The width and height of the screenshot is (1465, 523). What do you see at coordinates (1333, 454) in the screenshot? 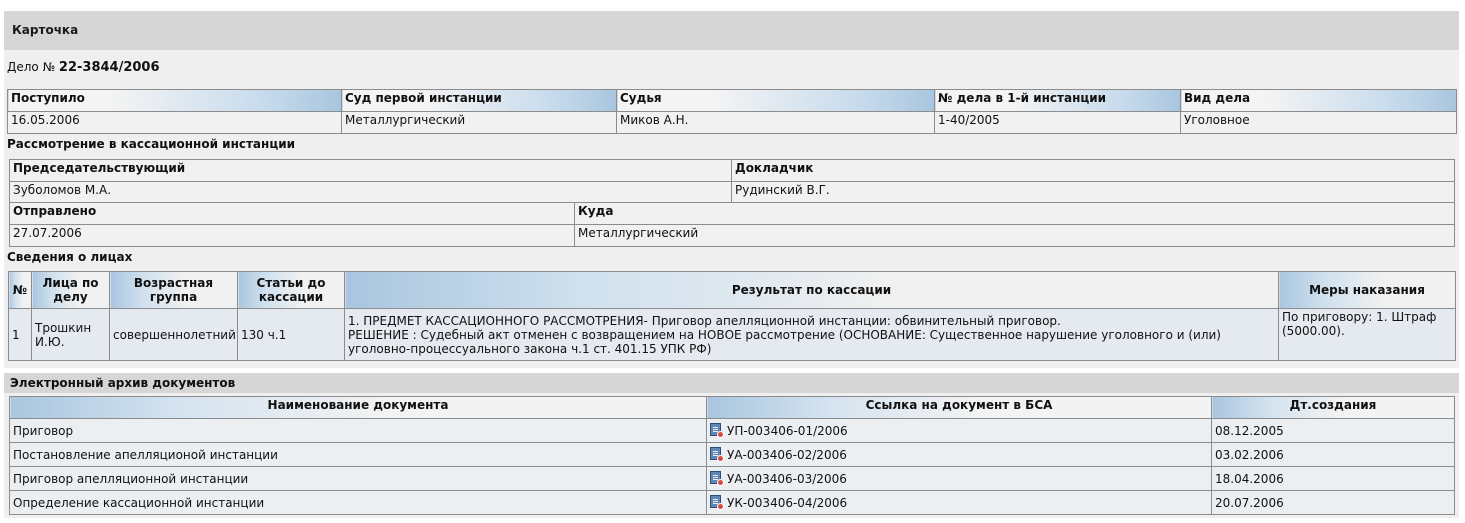
I see `doc-date: 03.02.2006` at bounding box center [1333, 454].